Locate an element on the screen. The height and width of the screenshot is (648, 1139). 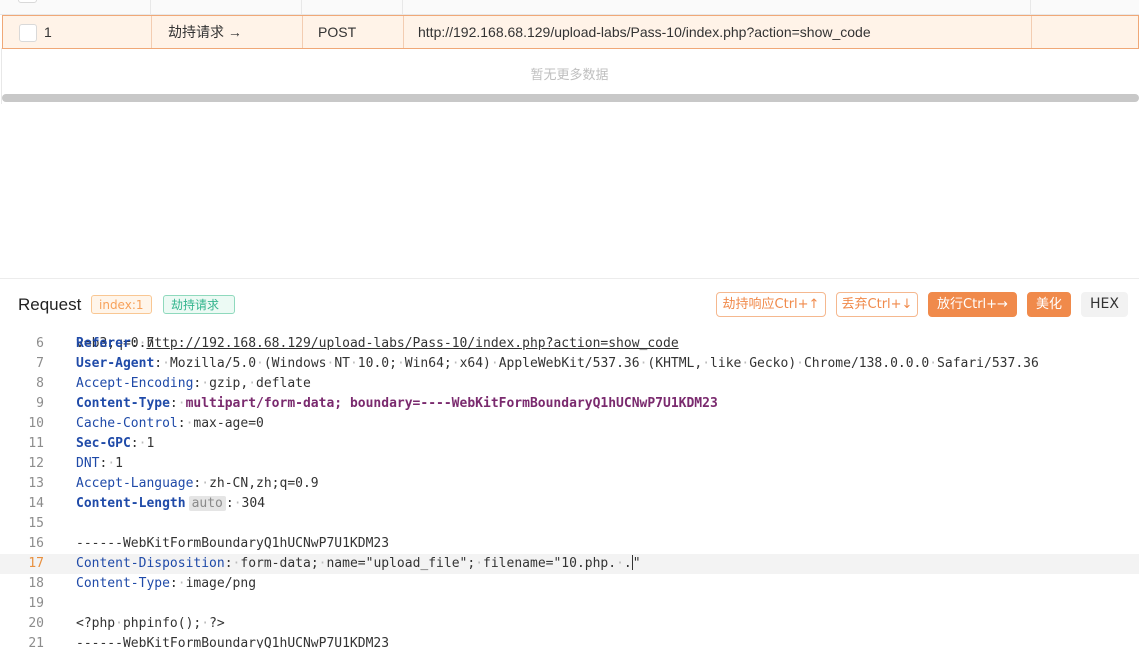
editor-line: 15 is located at coordinates (569, 524).